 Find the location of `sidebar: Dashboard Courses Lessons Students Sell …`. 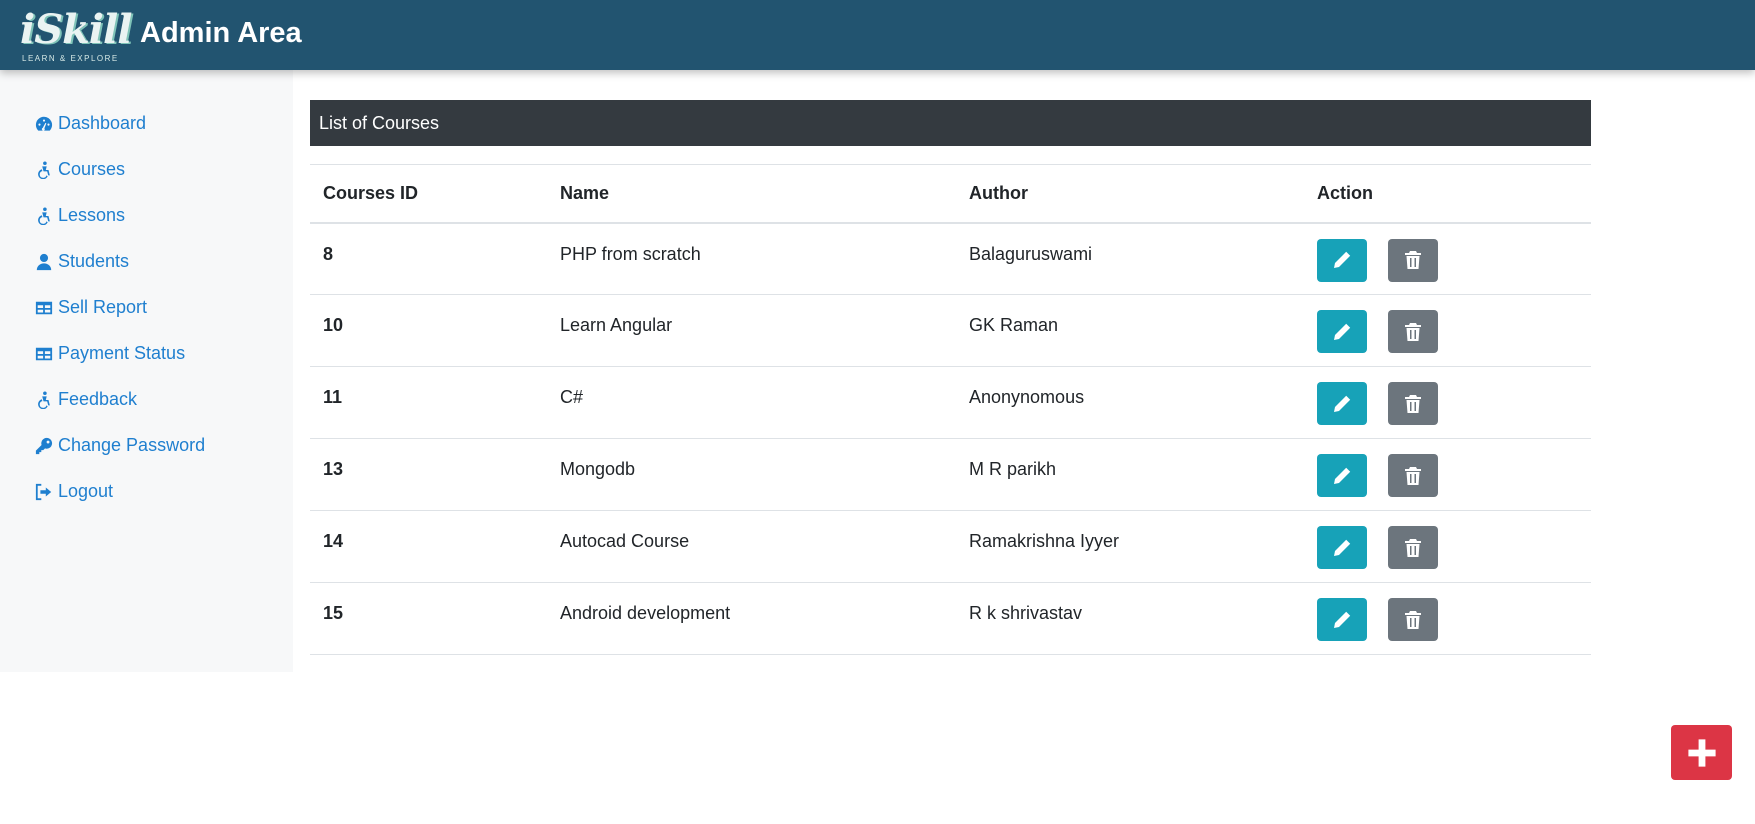

sidebar: Dashboard Courses Lessons Students Sell … is located at coordinates (146, 371).